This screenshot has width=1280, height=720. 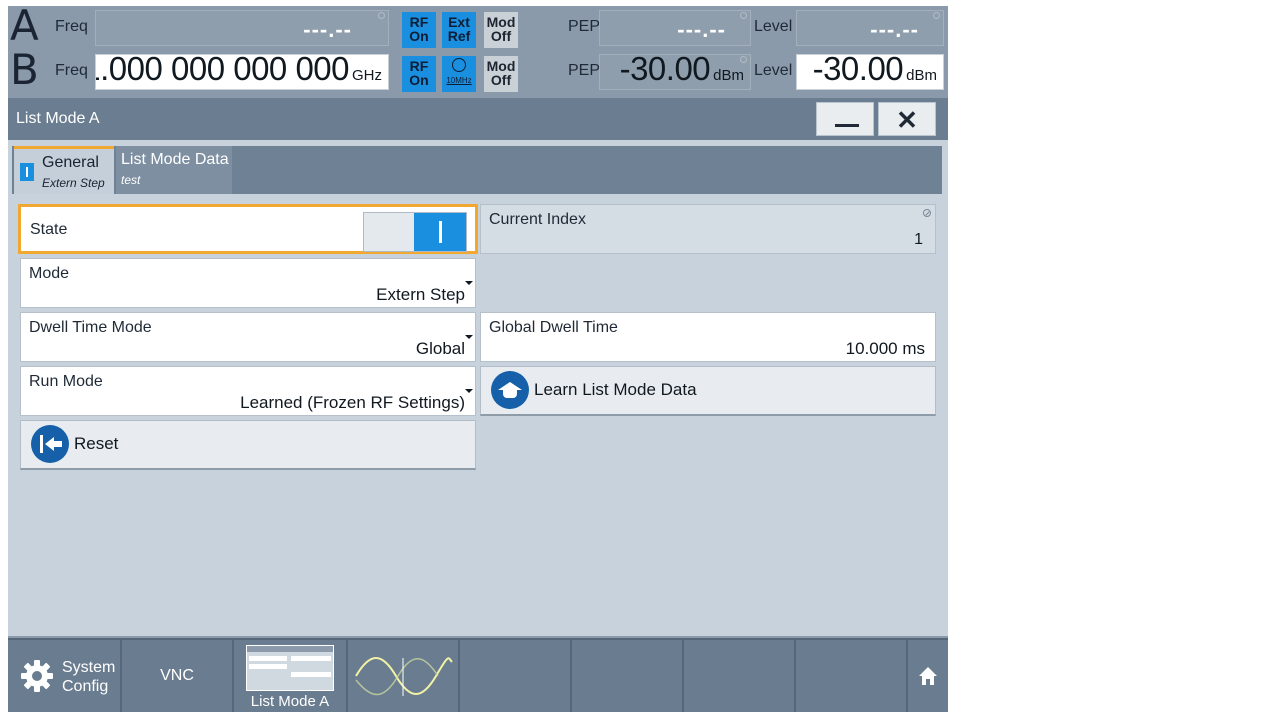 What do you see at coordinates (175, 159) in the screenshot?
I see `tab-data-label: List Mode Data` at bounding box center [175, 159].